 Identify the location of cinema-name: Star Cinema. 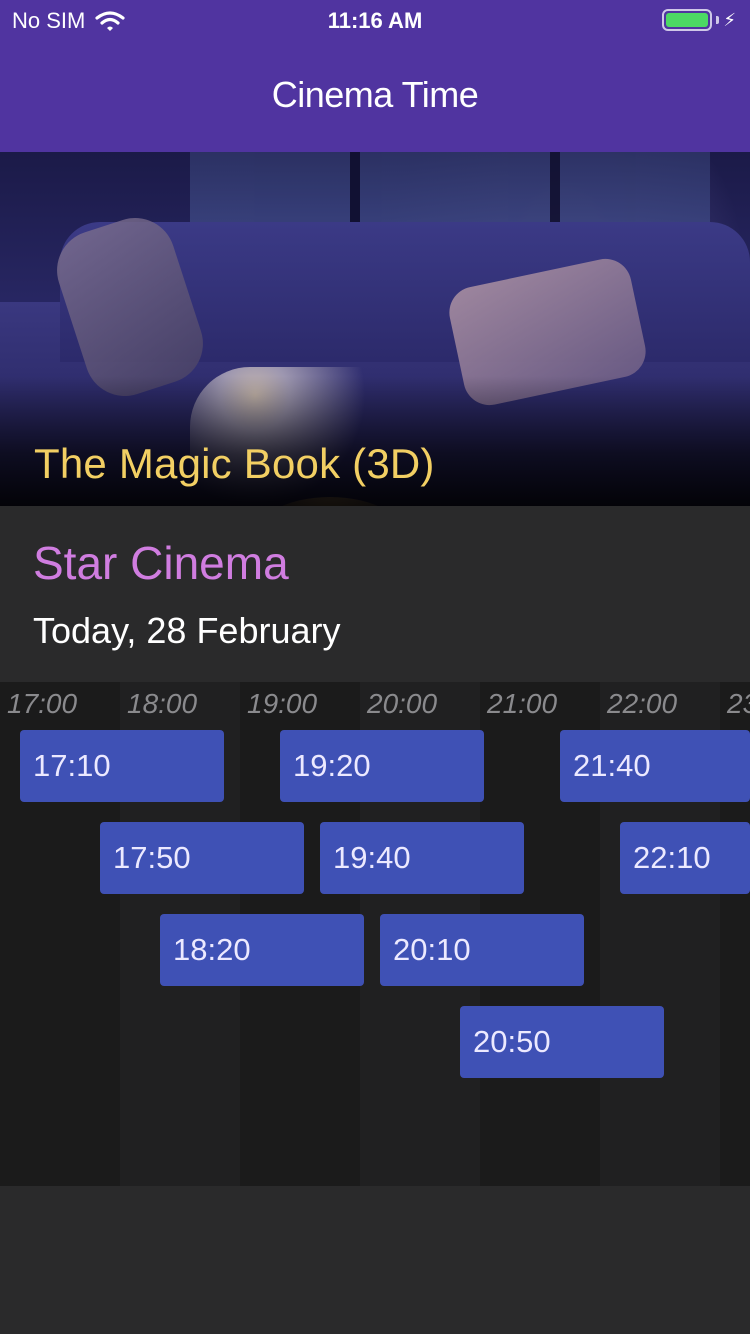
(161, 563).